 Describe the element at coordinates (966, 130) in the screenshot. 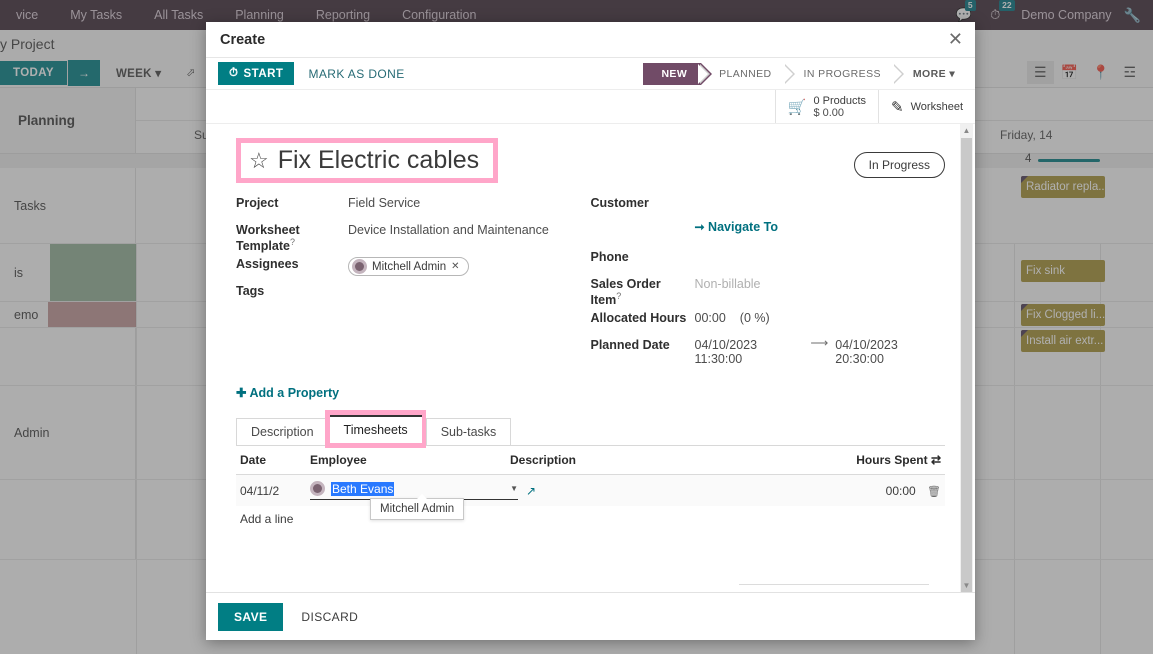

I see `scroll-up-icon: ▲` at that location.